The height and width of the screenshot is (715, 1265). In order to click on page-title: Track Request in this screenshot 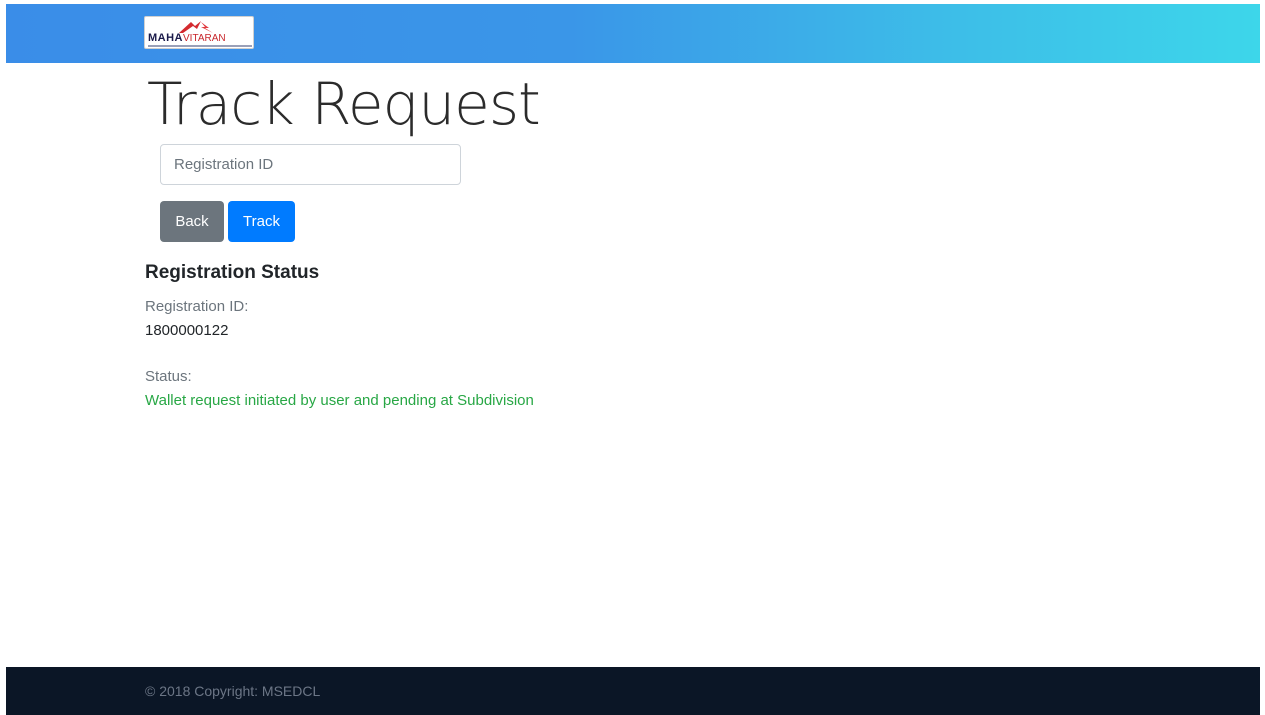, I will do `click(344, 104)`.